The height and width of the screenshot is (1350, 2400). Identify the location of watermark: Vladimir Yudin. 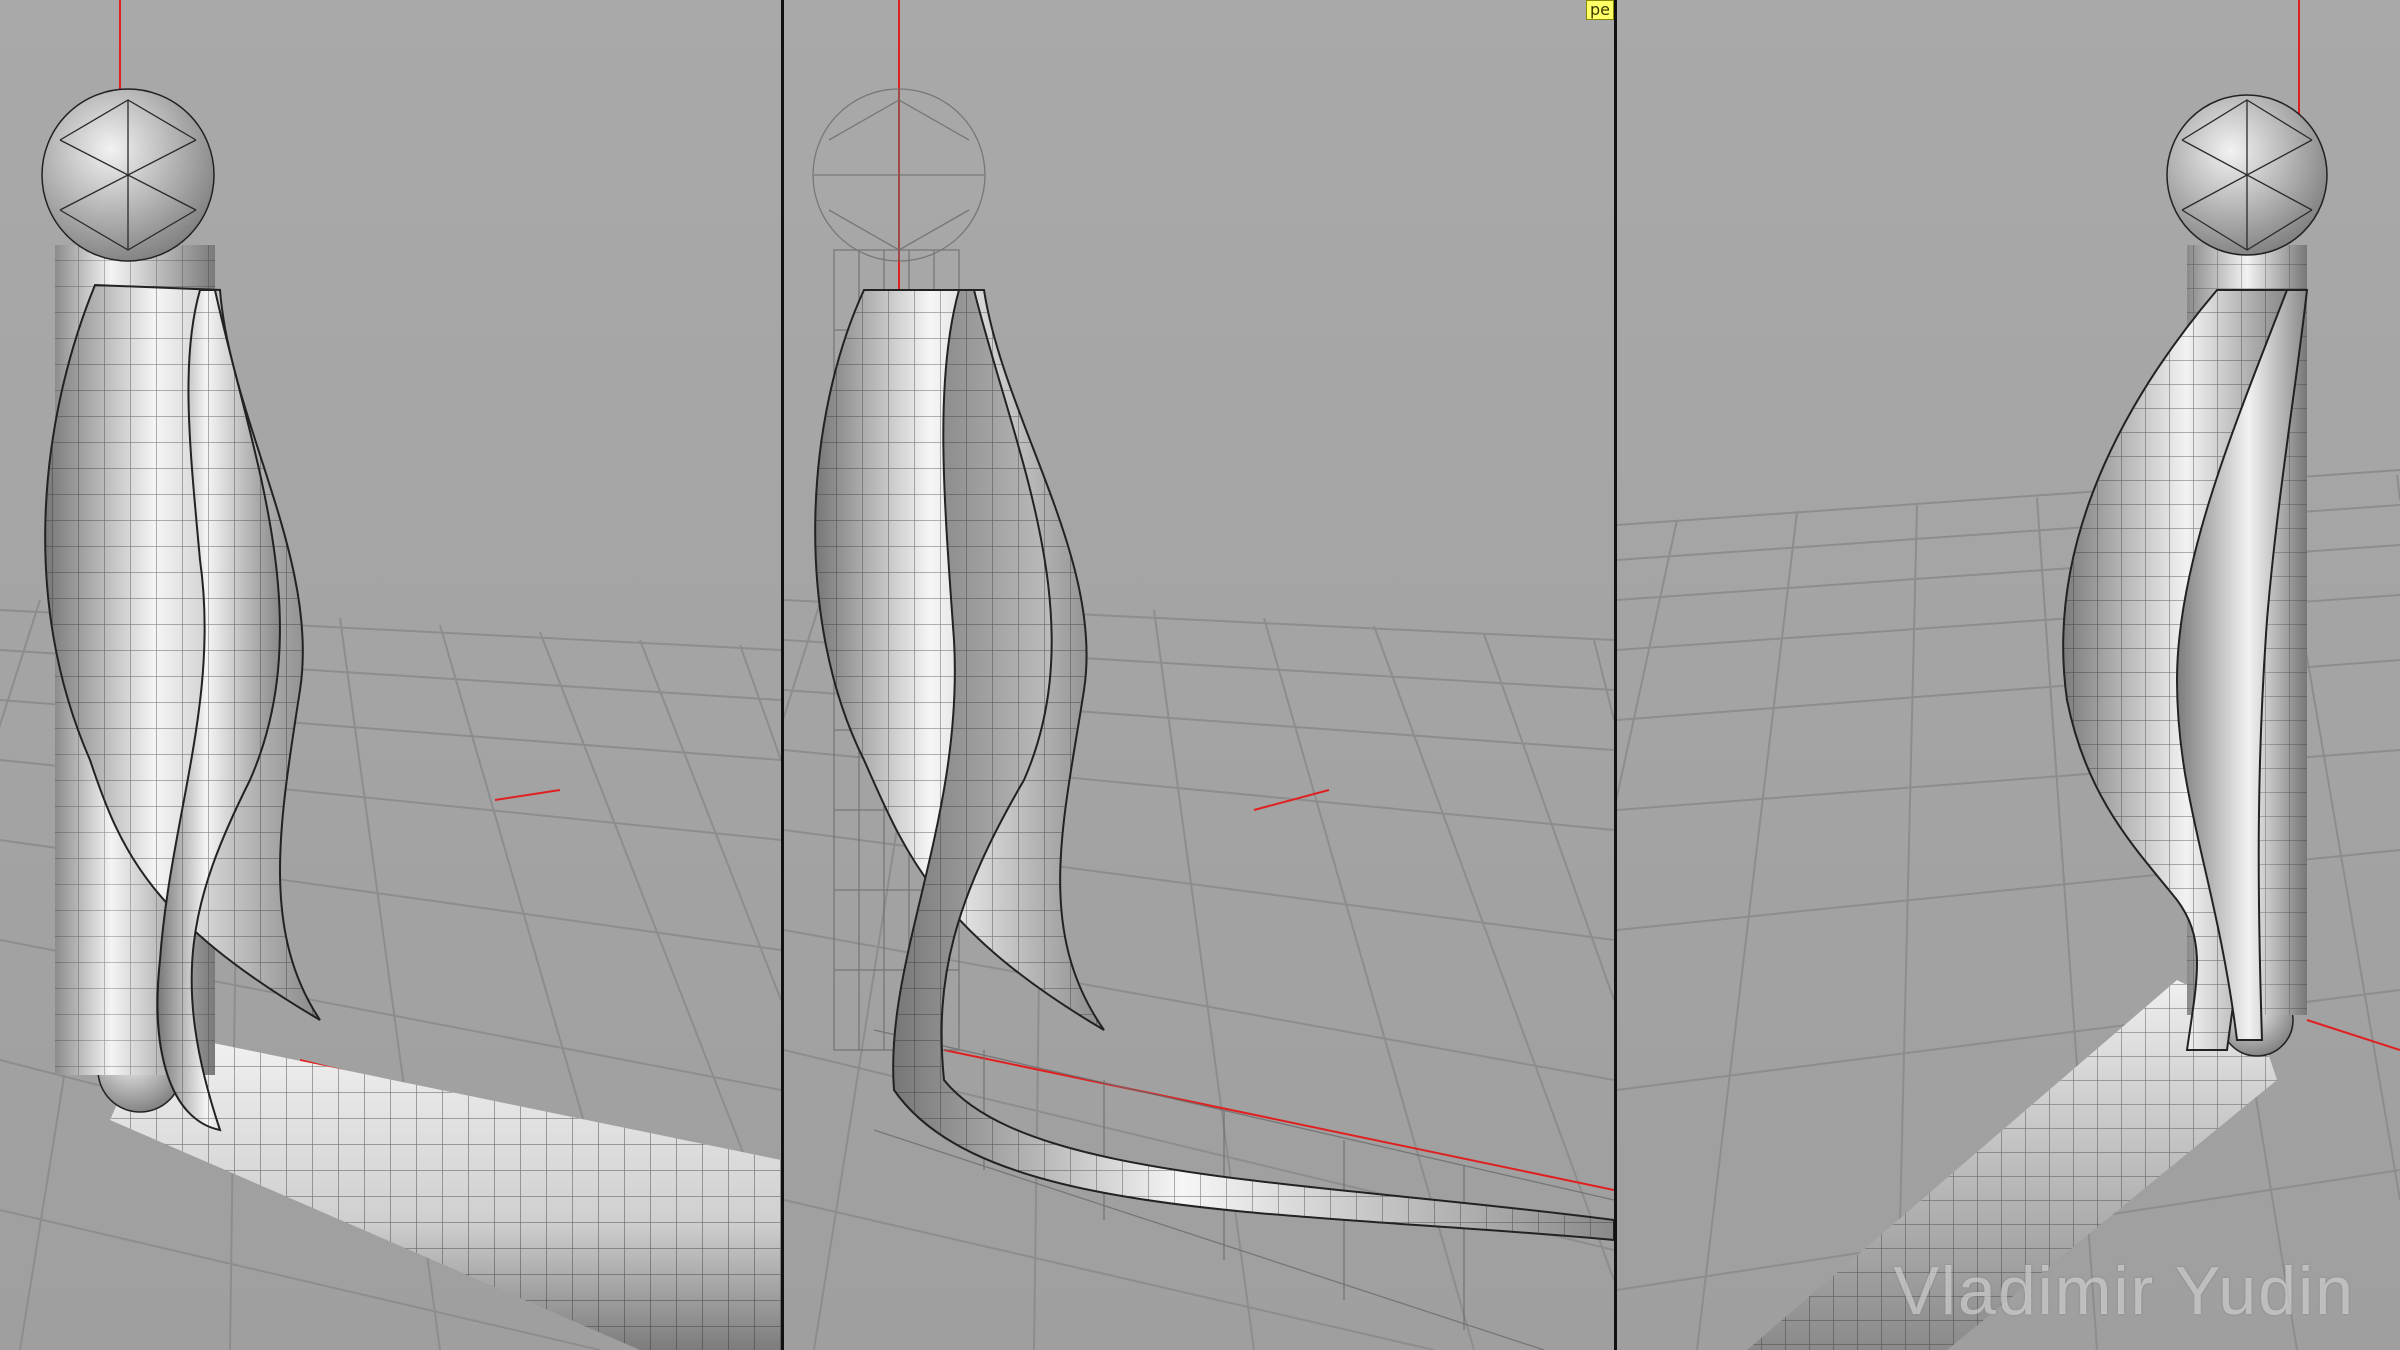
(2124, 1291).